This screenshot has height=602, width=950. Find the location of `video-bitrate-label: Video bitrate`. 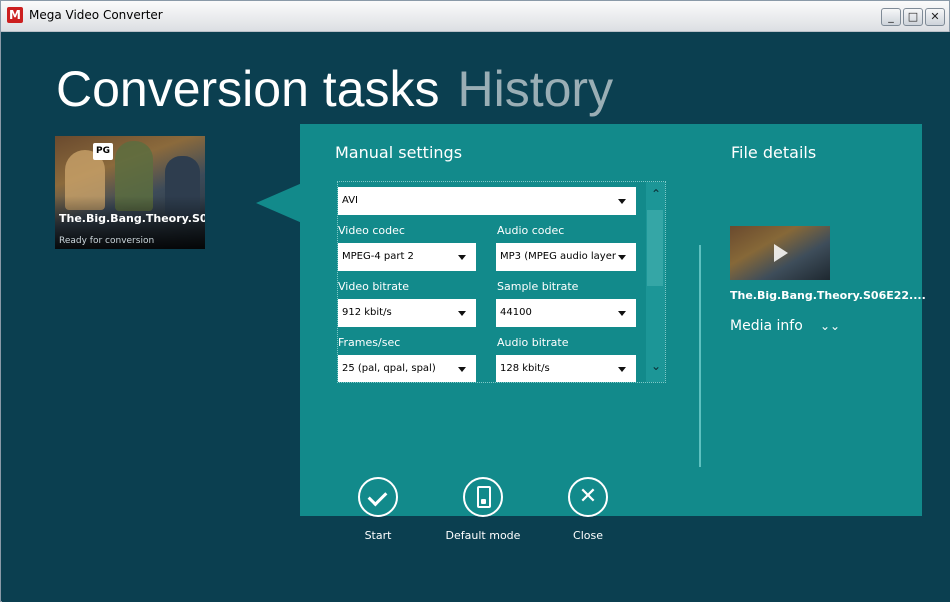

video-bitrate-label: Video bitrate is located at coordinates (374, 286).